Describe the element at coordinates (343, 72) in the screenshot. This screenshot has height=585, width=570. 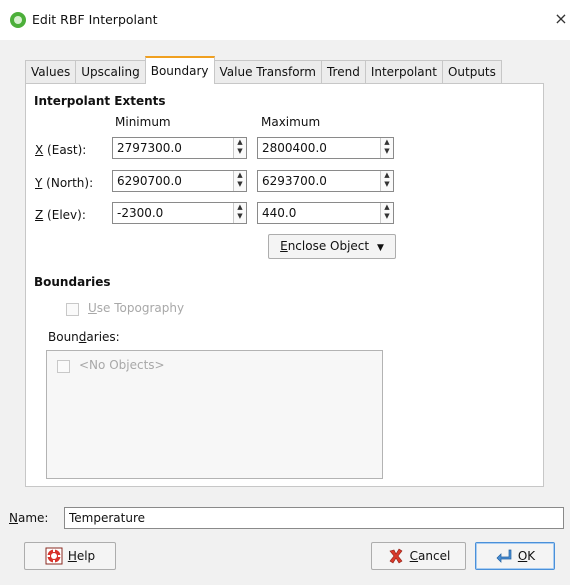
I see `tab-trend: Trend` at that location.